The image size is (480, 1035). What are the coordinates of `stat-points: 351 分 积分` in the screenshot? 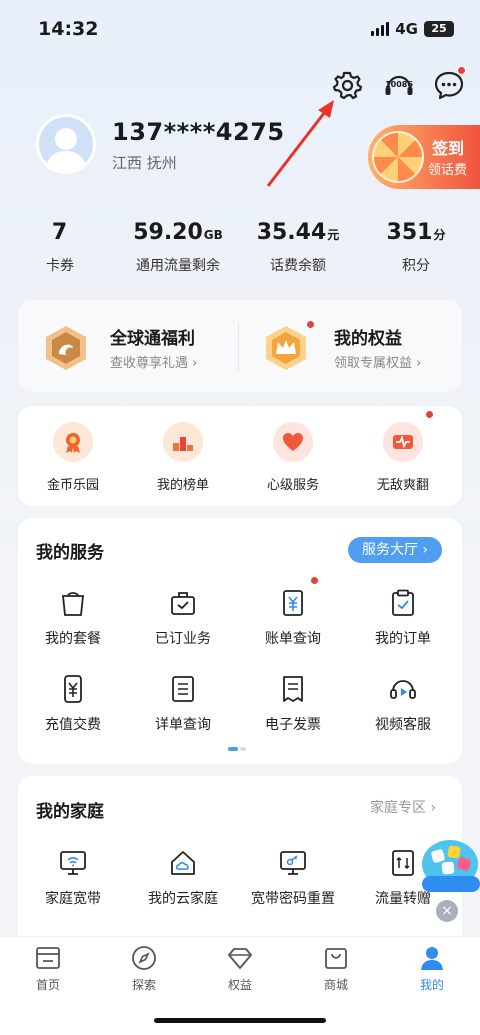 It's located at (416, 247).